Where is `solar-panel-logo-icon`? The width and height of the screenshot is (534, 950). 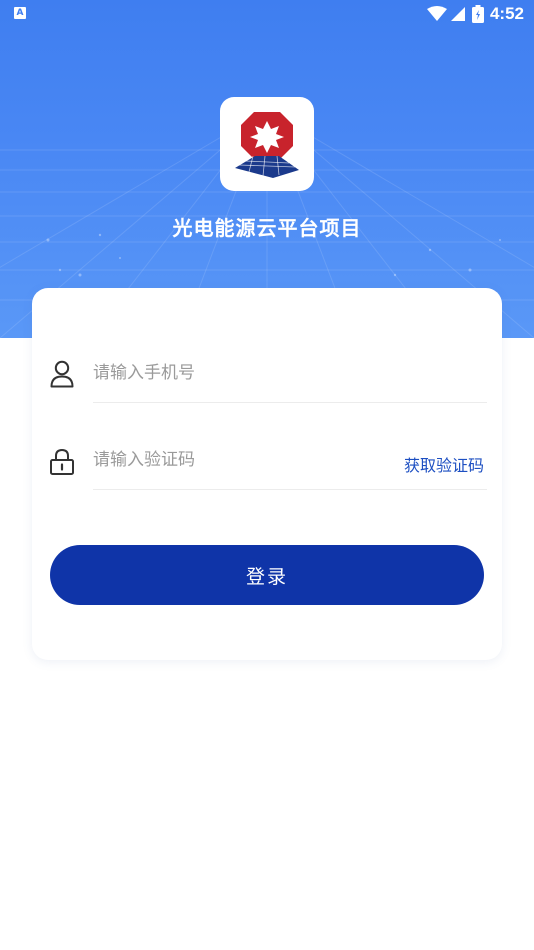 solar-panel-logo-icon is located at coordinates (267, 145).